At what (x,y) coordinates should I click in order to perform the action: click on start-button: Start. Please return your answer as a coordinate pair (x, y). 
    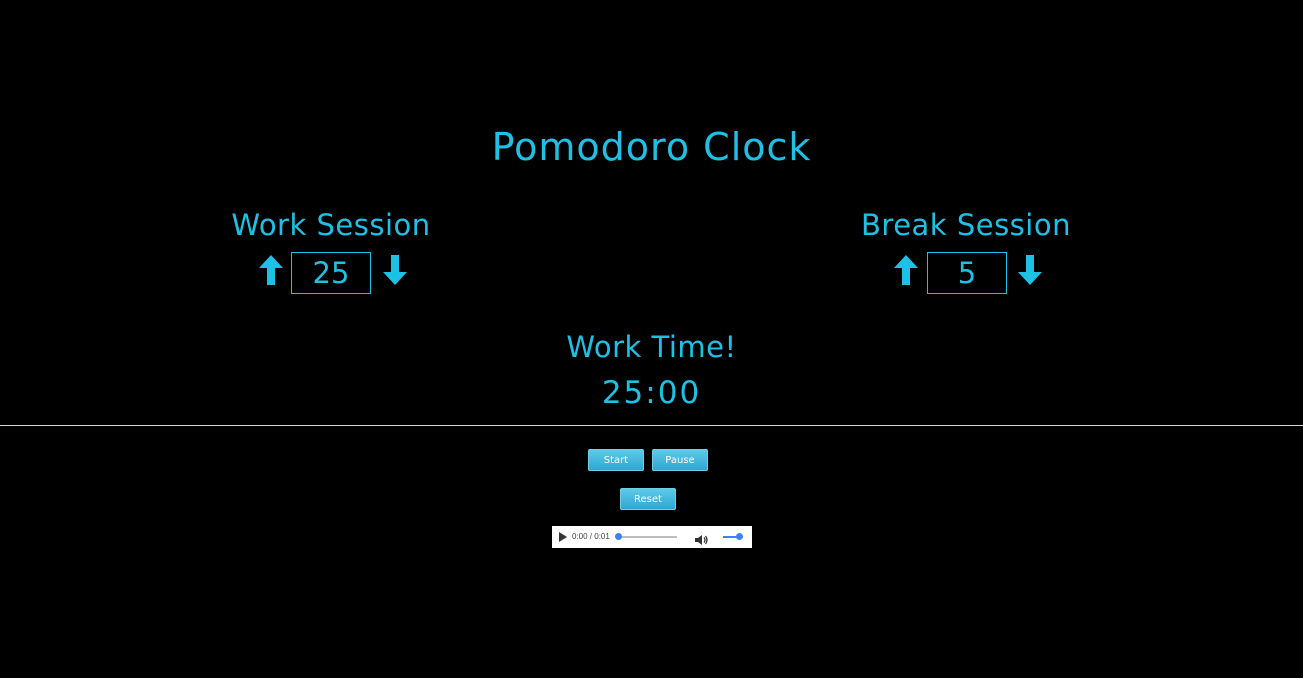
    Looking at the image, I should click on (616, 460).